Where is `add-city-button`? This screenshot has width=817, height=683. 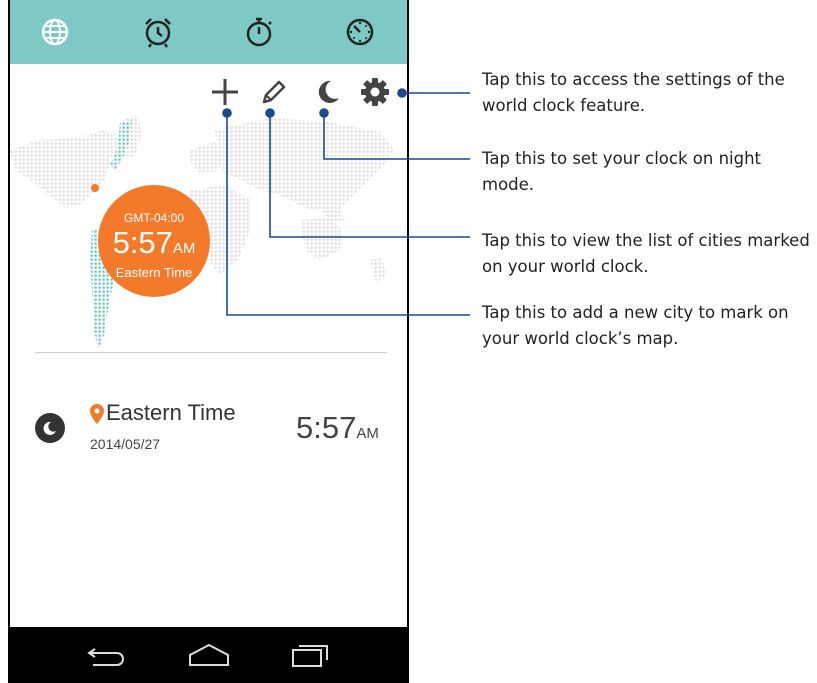
add-city-button is located at coordinates (225, 92).